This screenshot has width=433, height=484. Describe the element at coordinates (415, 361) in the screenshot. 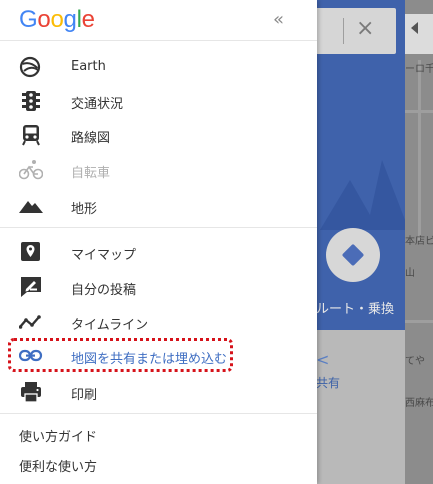

I see `map-label: てや` at that location.